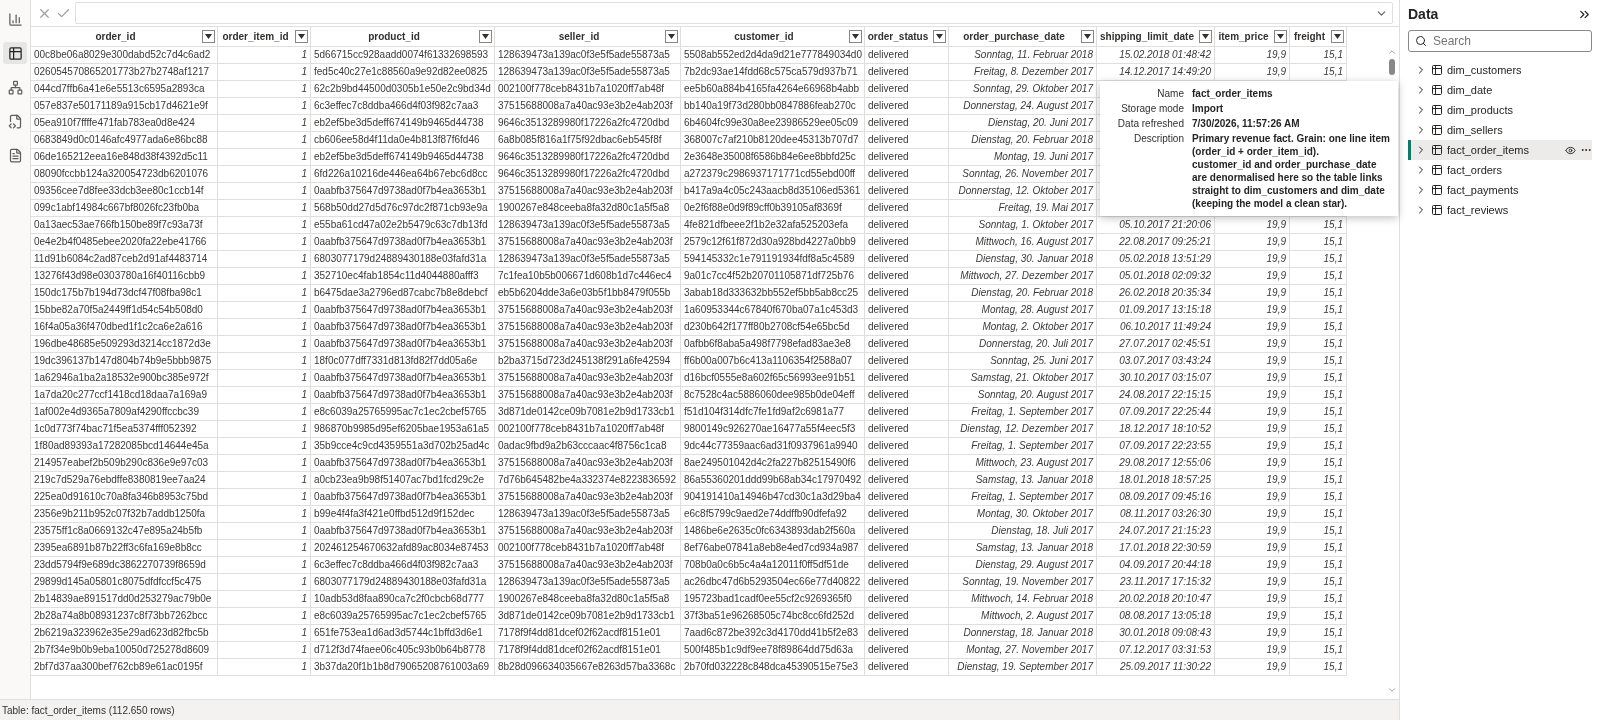 The width and height of the screenshot is (1600, 720). What do you see at coordinates (124, 191) in the screenshot?
I see `table-cell: 09356cee7d8fee33dcb3ee80c1ccb14f` at bounding box center [124, 191].